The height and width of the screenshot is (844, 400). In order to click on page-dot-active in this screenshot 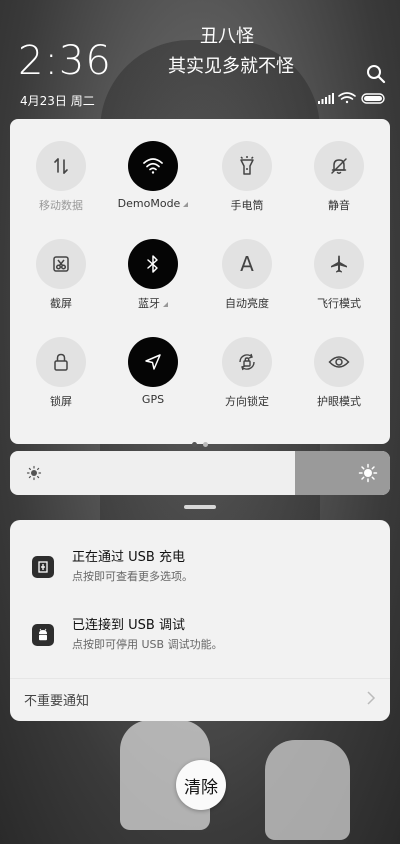, I will do `click(194, 444)`.